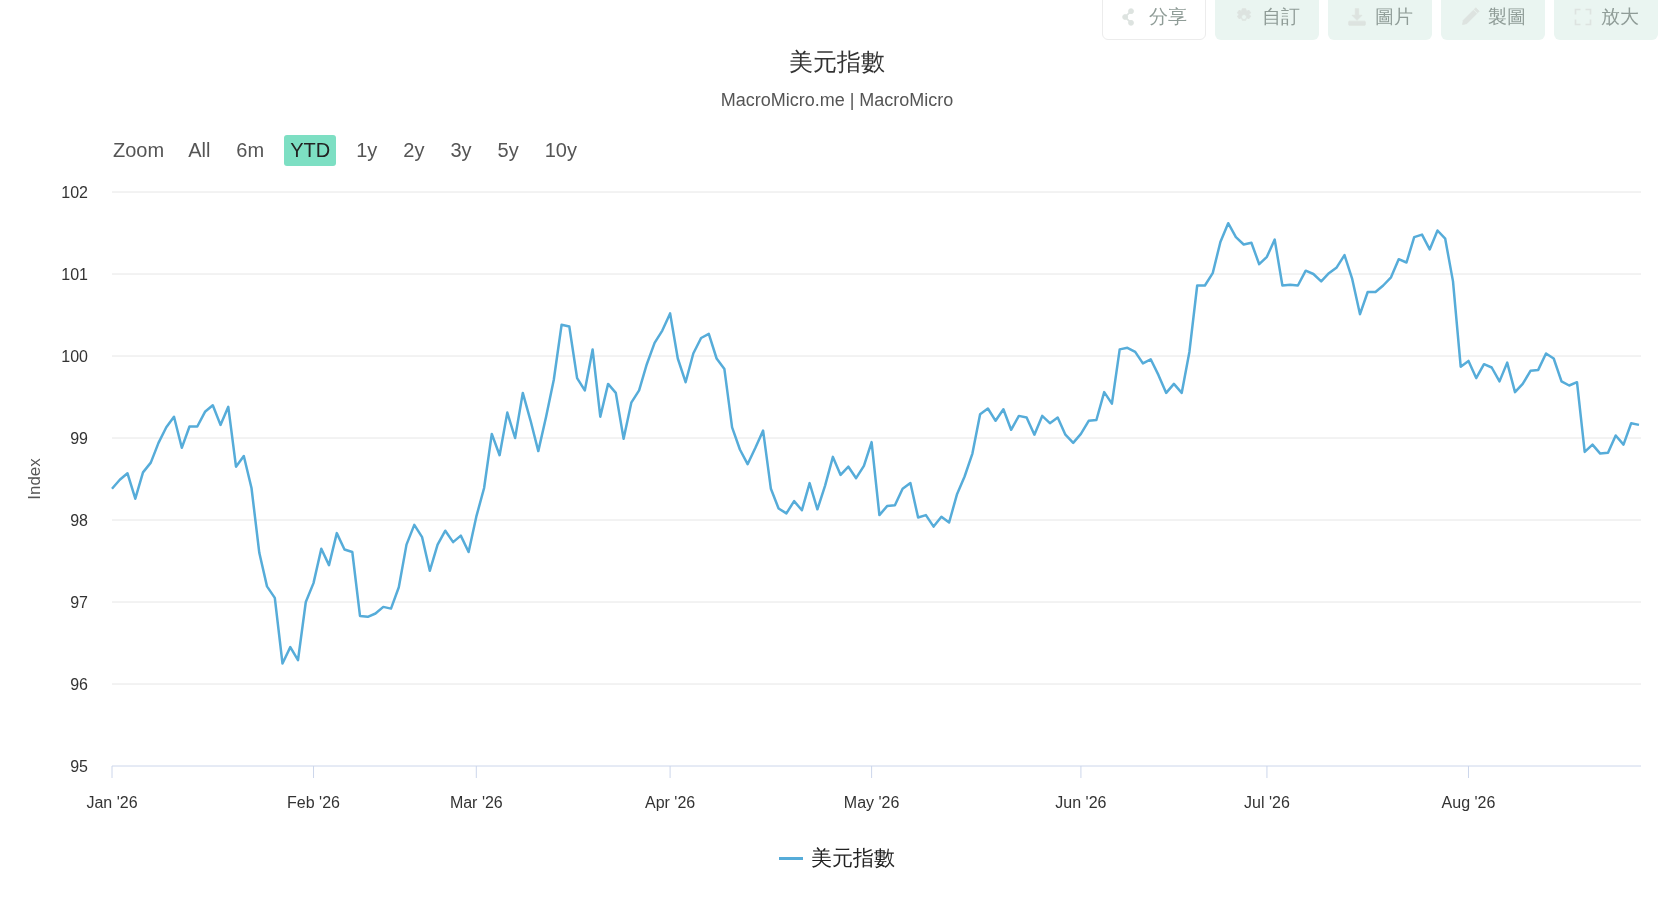 The width and height of the screenshot is (1674, 920). Describe the element at coordinates (560, 150) in the screenshot. I see `range-button: 10y` at that location.